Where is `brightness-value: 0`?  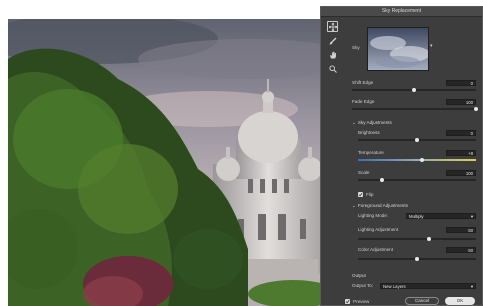 brightness-value: 0 is located at coordinates (461, 133).